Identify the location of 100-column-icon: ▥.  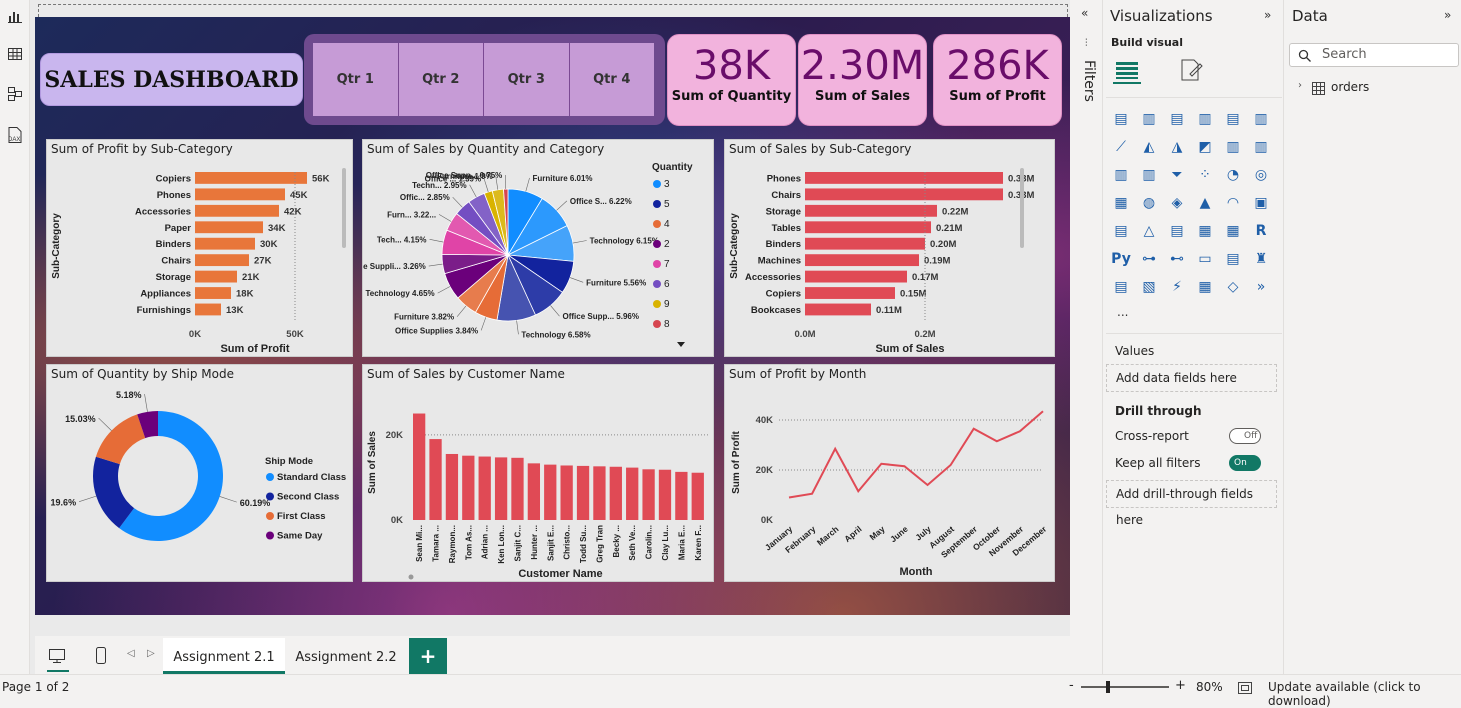
(1261, 119).